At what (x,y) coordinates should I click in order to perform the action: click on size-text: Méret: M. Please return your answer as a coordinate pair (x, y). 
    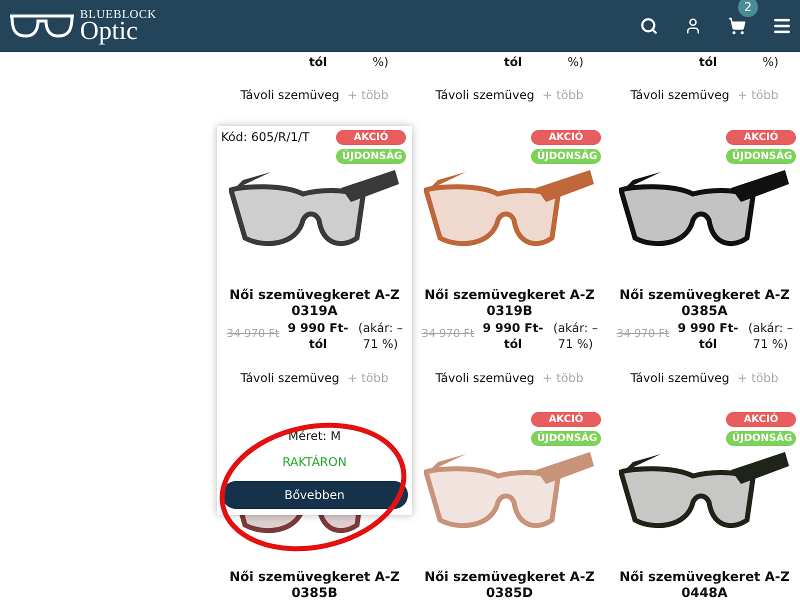
    Looking at the image, I should click on (314, 436).